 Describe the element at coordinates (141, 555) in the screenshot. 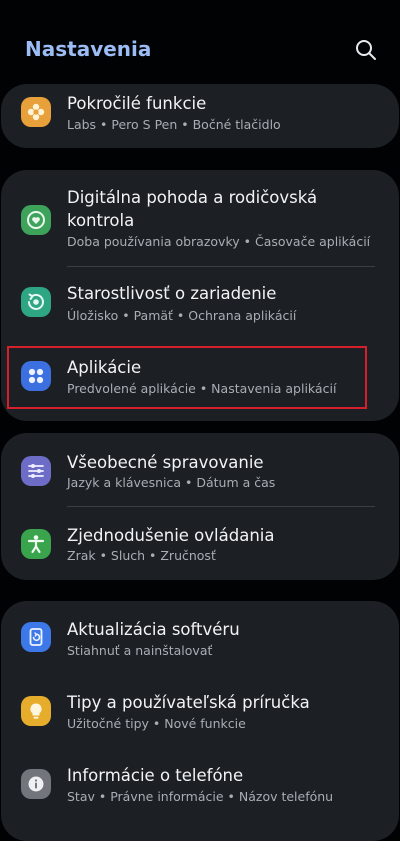

I see `settings-item-subtitle: Zrak • Sluch • Zručnosť` at that location.